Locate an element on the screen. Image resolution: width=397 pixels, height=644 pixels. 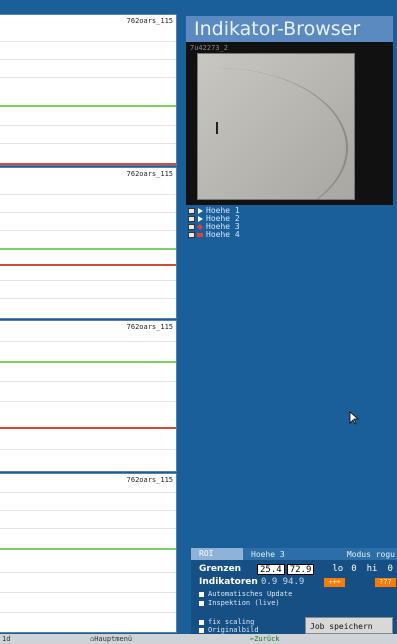
diamond-icon is located at coordinates (200, 227).